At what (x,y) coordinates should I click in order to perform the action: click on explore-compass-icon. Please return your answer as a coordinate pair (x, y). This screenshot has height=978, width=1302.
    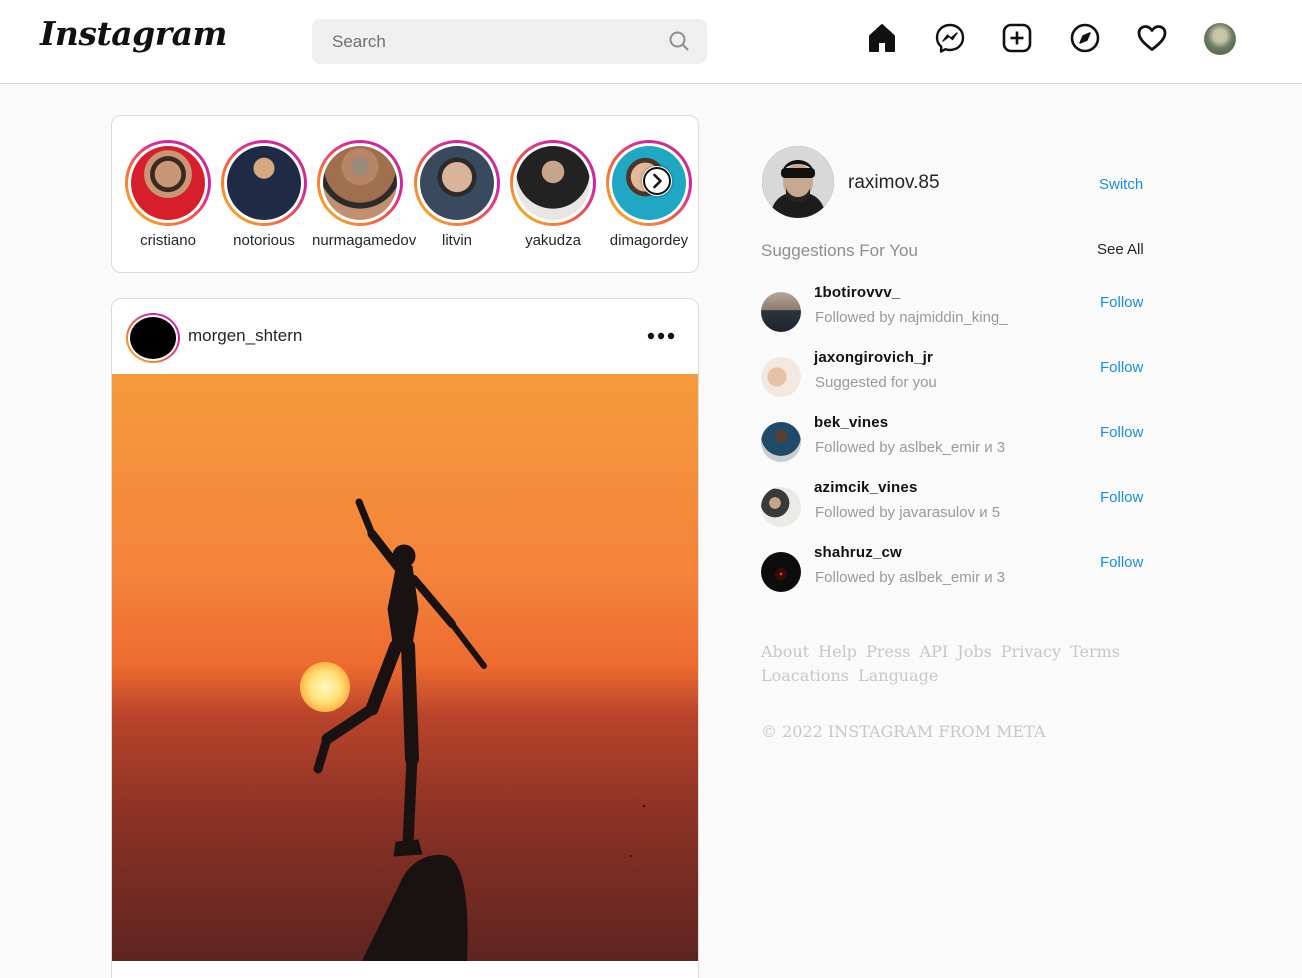
    Looking at the image, I should click on (1085, 38).